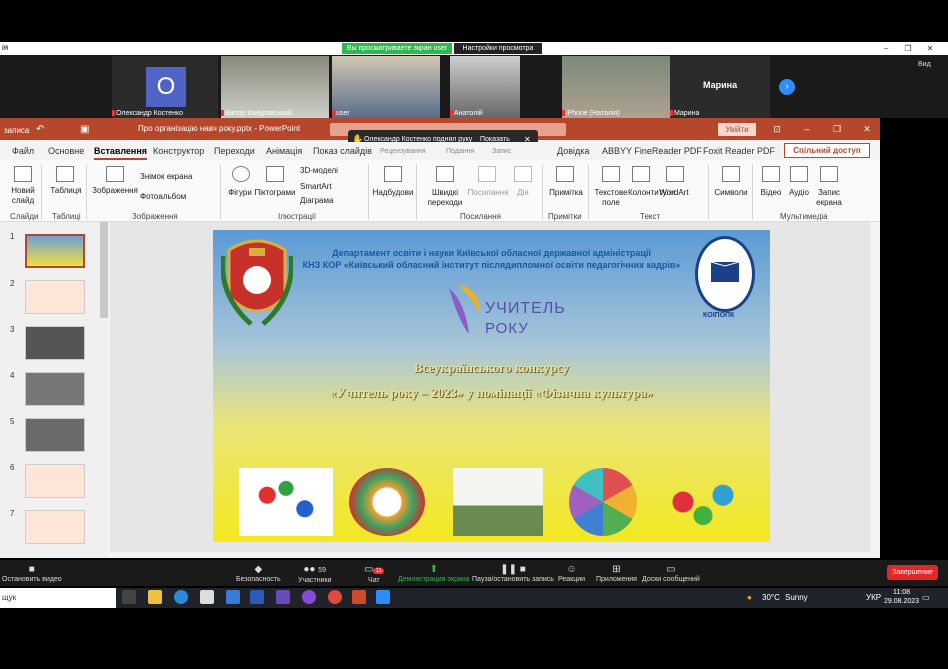  Describe the element at coordinates (616, 573) in the screenshot. I see `apps-button: ⊞ Приложения` at that location.